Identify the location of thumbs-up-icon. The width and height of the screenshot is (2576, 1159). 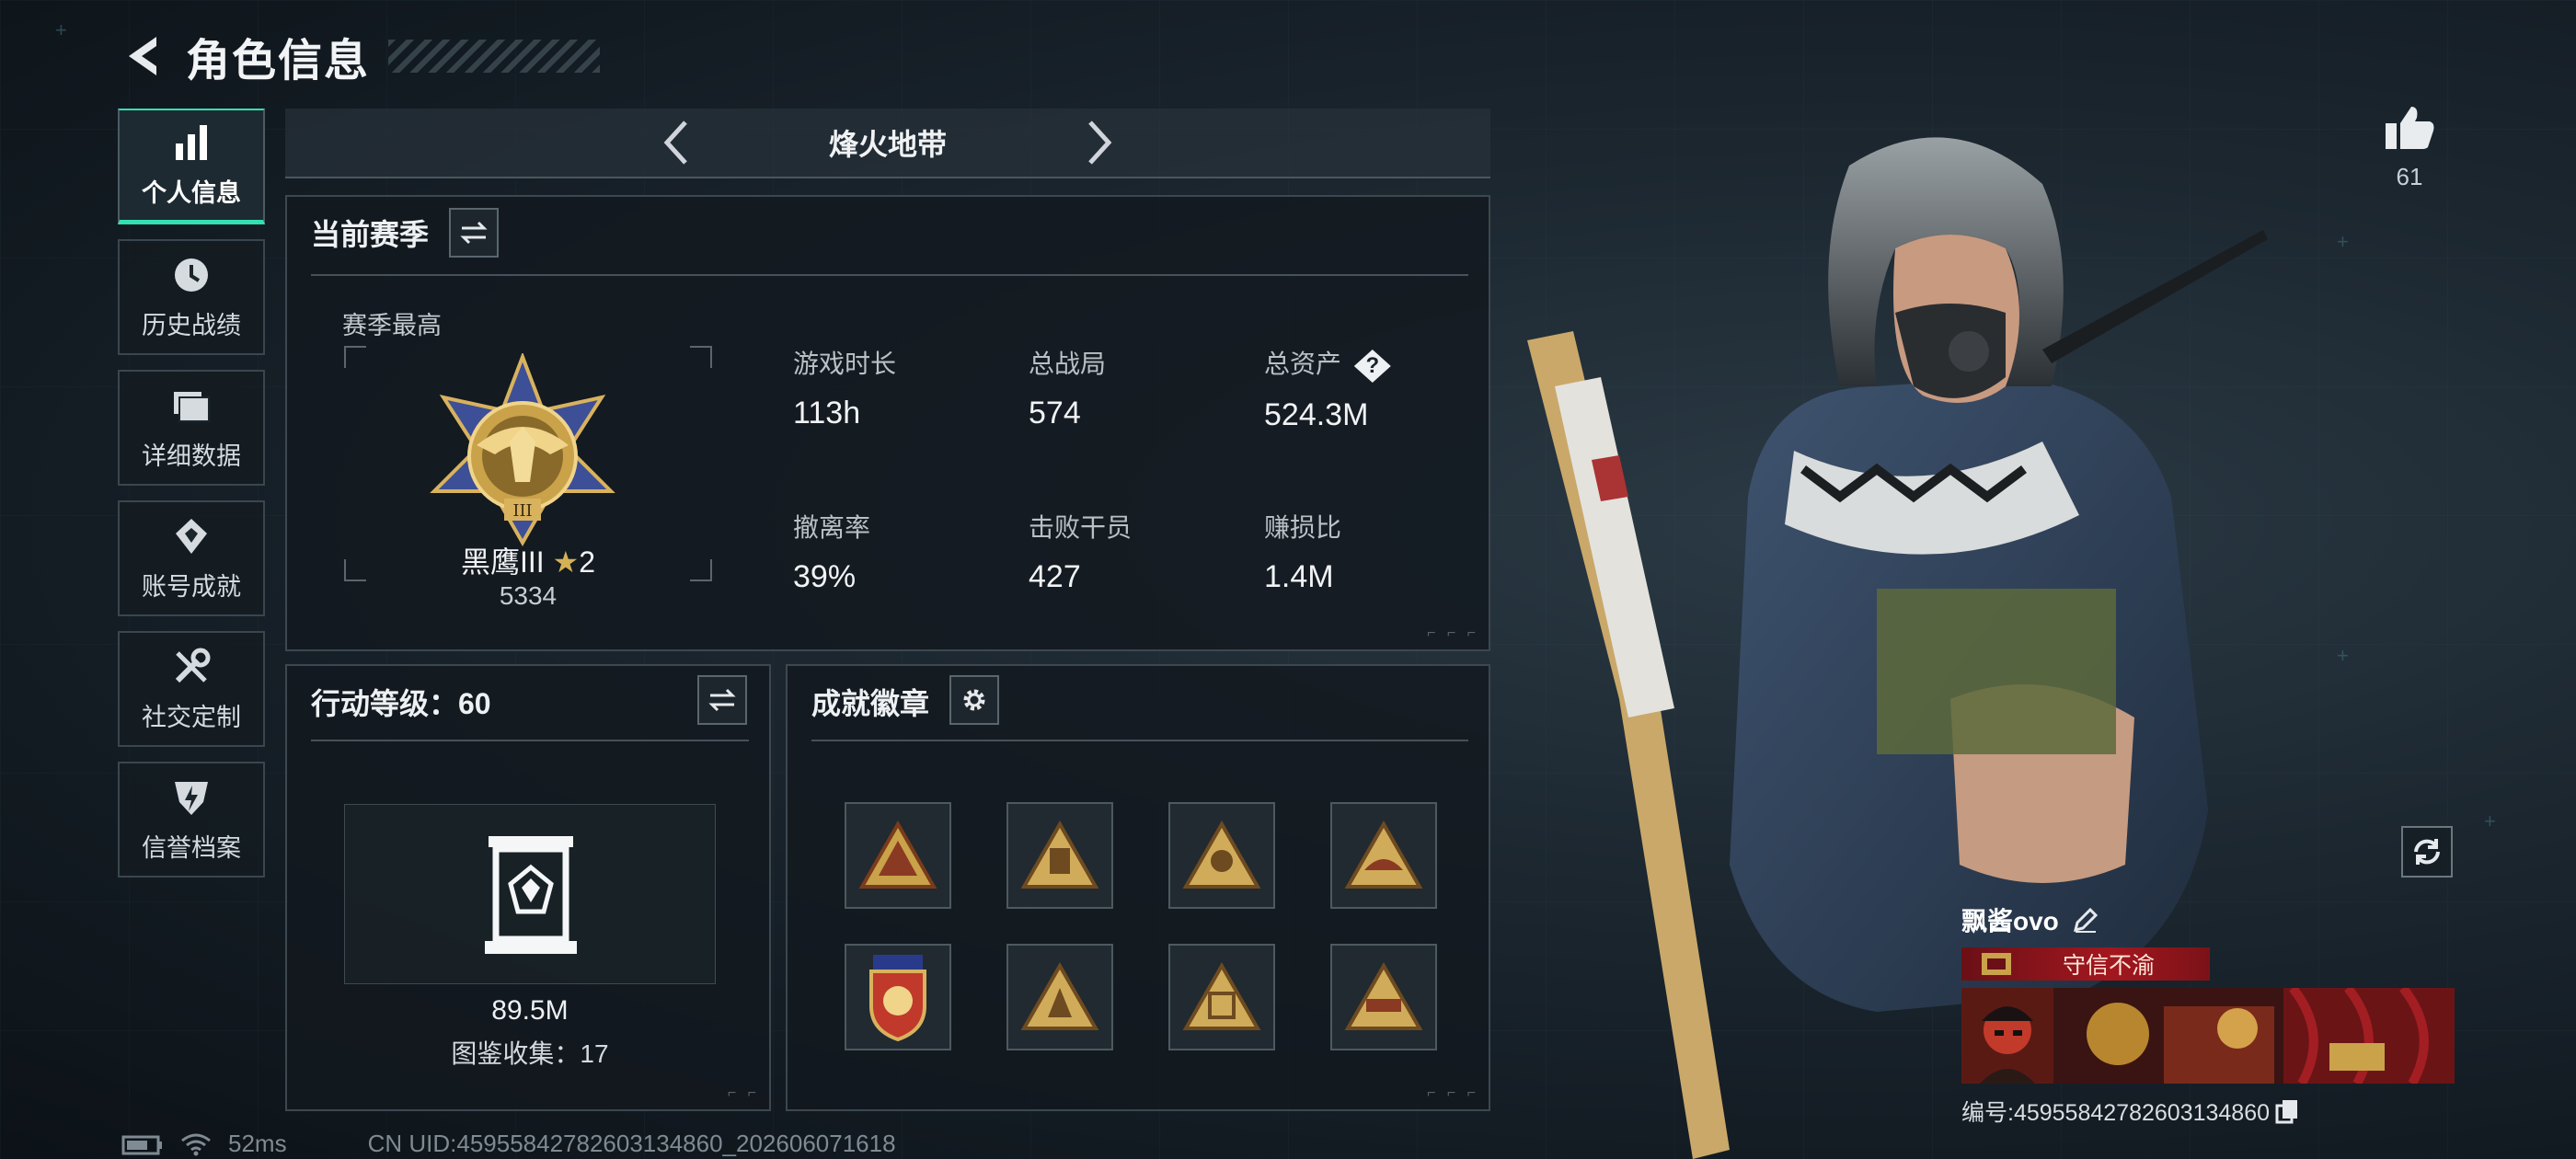
(2409, 127).